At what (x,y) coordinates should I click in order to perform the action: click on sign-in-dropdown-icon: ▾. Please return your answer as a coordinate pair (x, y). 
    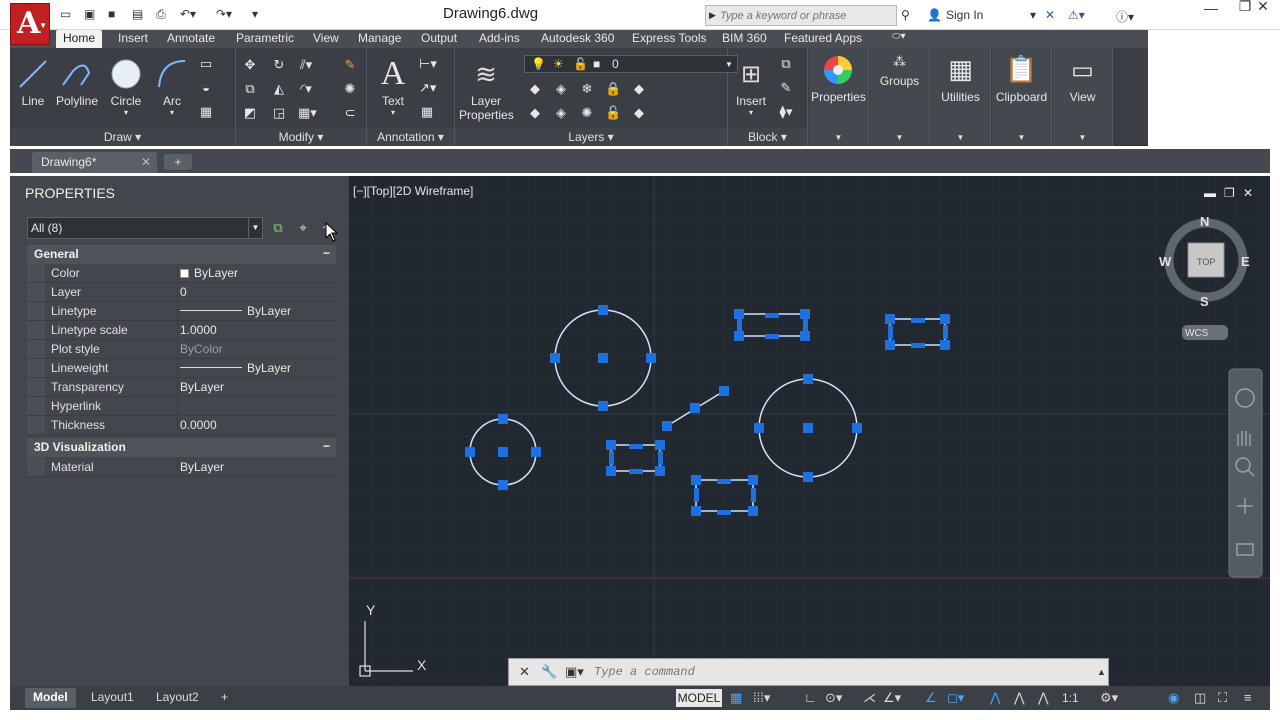
    Looking at the image, I should click on (1033, 15).